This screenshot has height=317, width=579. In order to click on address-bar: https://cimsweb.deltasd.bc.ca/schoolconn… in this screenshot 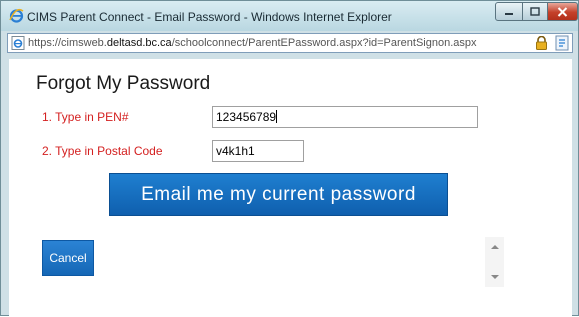, I will do `click(290, 43)`.